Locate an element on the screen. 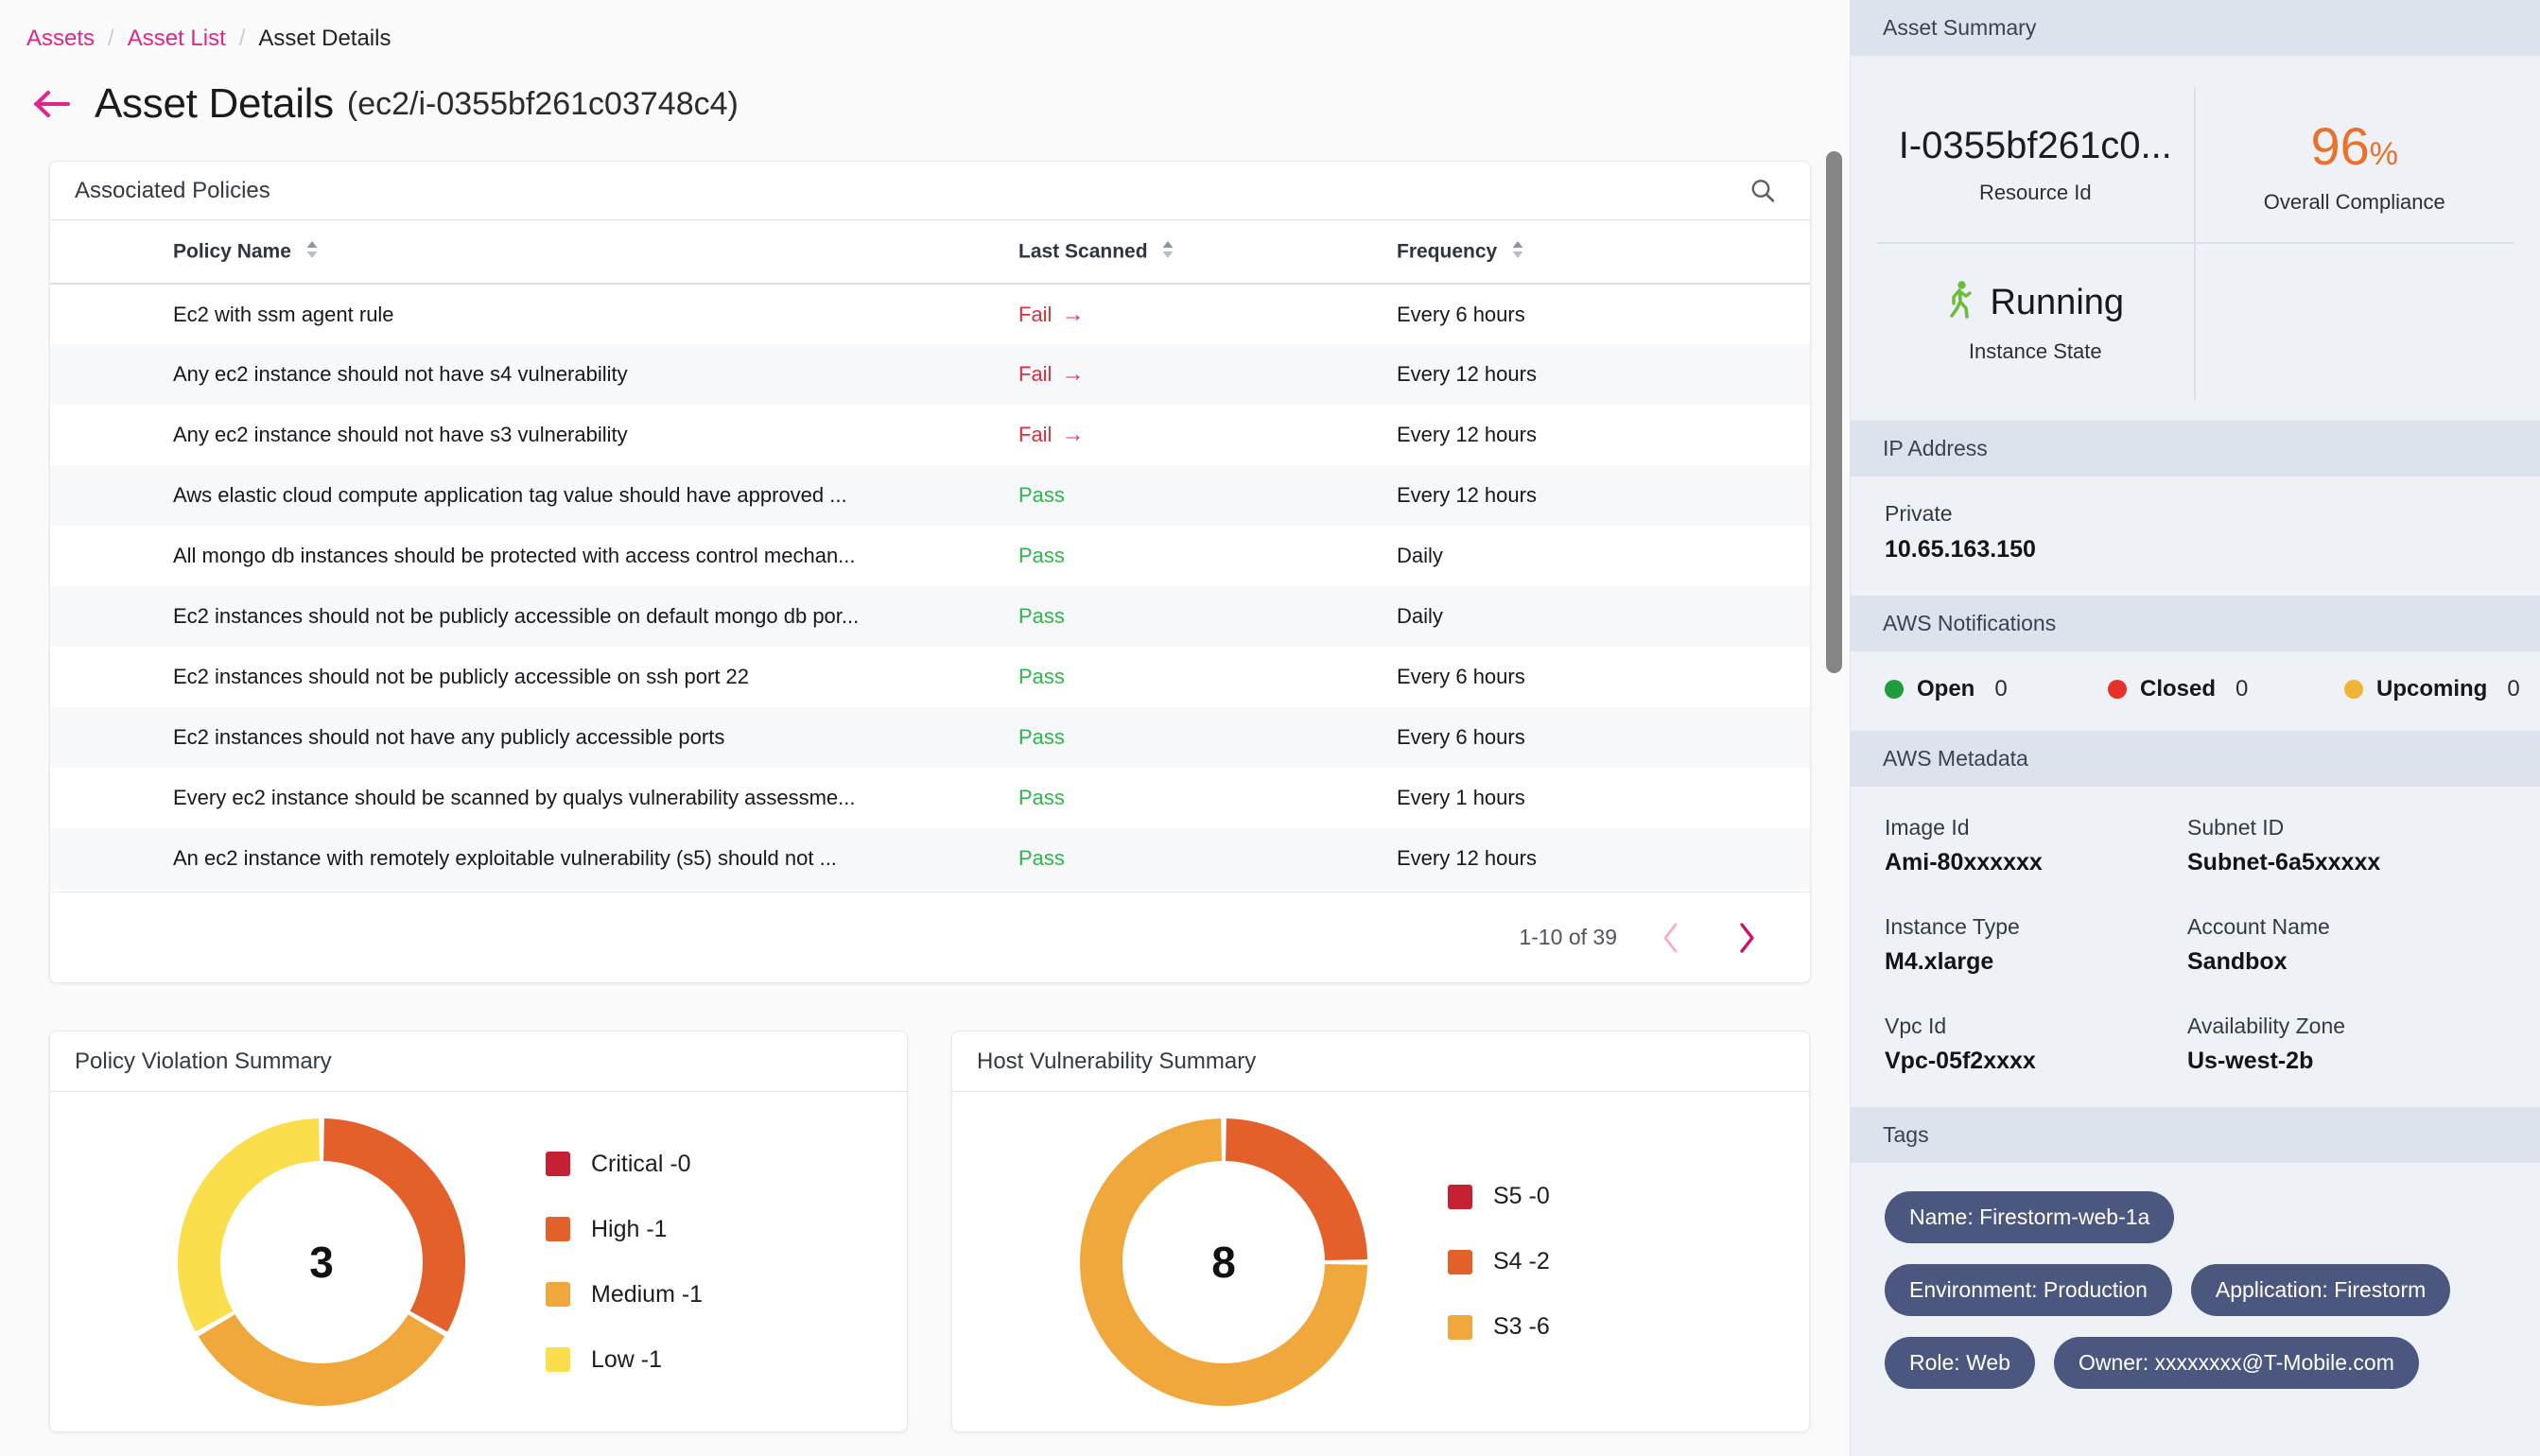 This screenshot has height=1456, width=2540. legend-item: High -1 is located at coordinates (625, 1229).